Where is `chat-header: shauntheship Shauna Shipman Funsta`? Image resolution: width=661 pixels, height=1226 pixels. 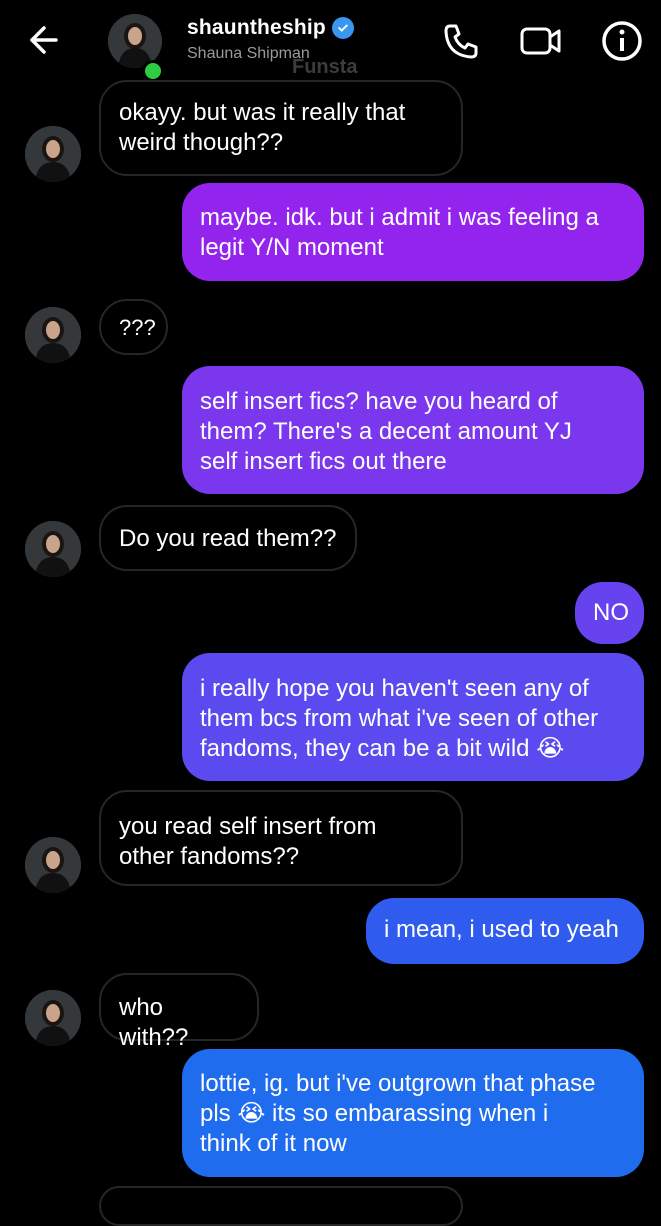
chat-header: shauntheship Shauna Shipman Funsta is located at coordinates (330, 41).